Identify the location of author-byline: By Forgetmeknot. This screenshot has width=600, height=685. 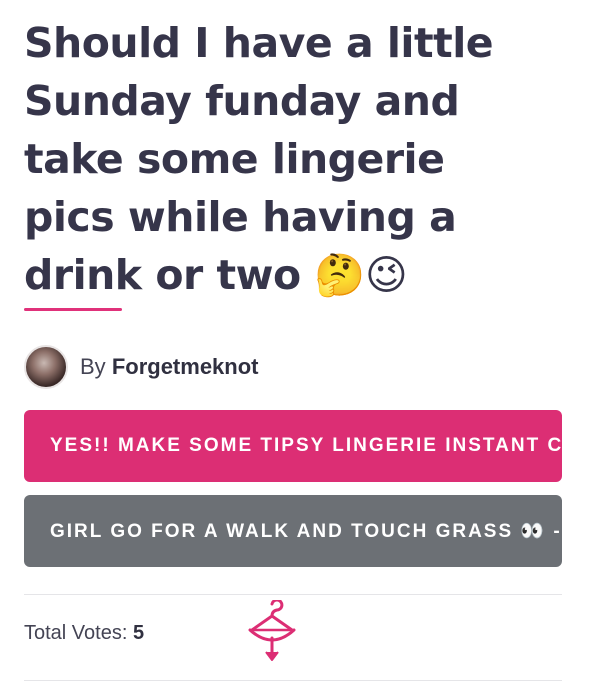
(141, 367).